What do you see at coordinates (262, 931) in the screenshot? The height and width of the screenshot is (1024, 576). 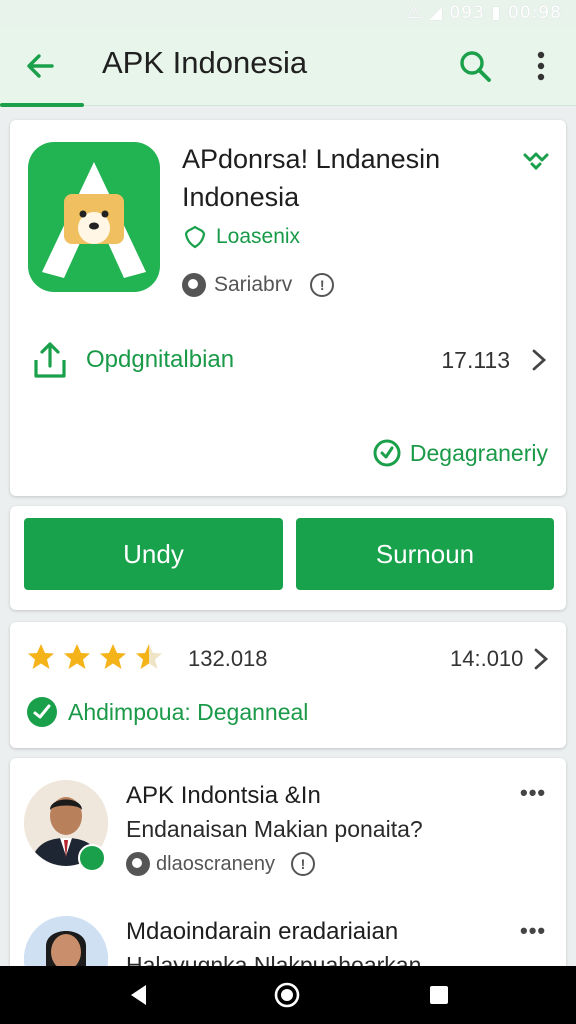 I see `review-title: Mdaoindarain eradariaian` at bounding box center [262, 931].